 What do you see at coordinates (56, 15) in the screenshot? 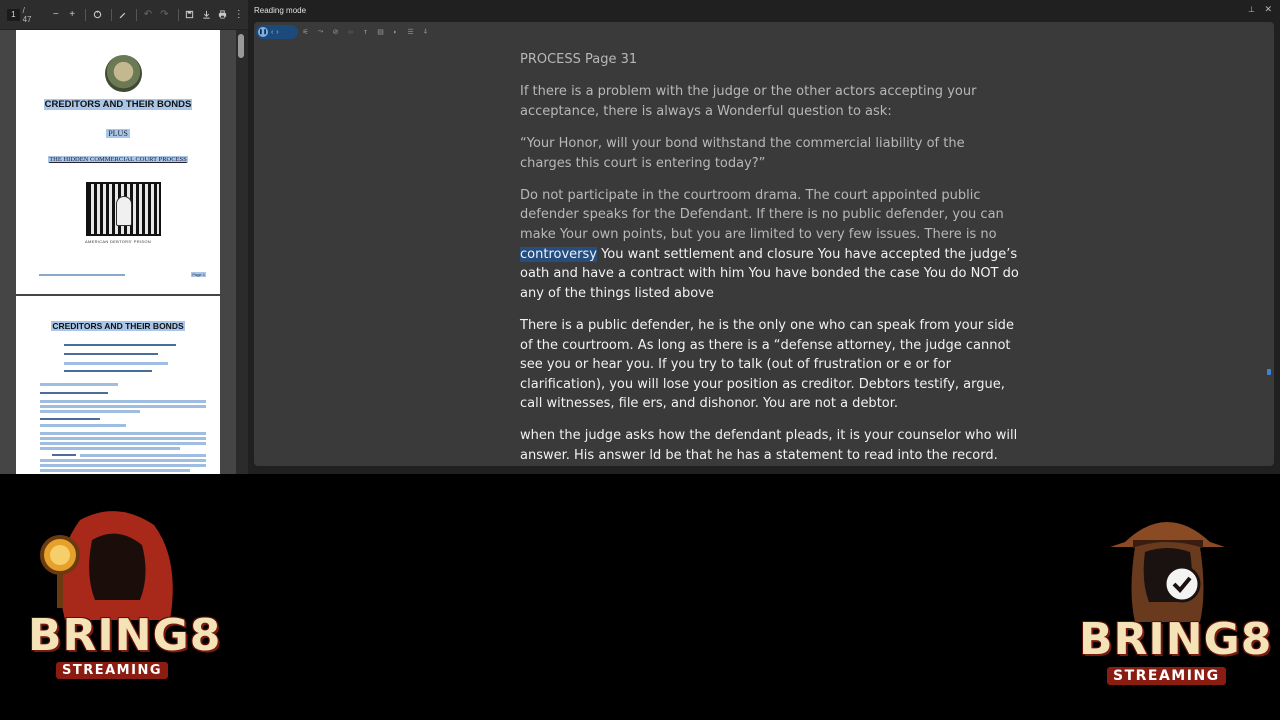
I see `zoom-out-icon: −` at bounding box center [56, 15].